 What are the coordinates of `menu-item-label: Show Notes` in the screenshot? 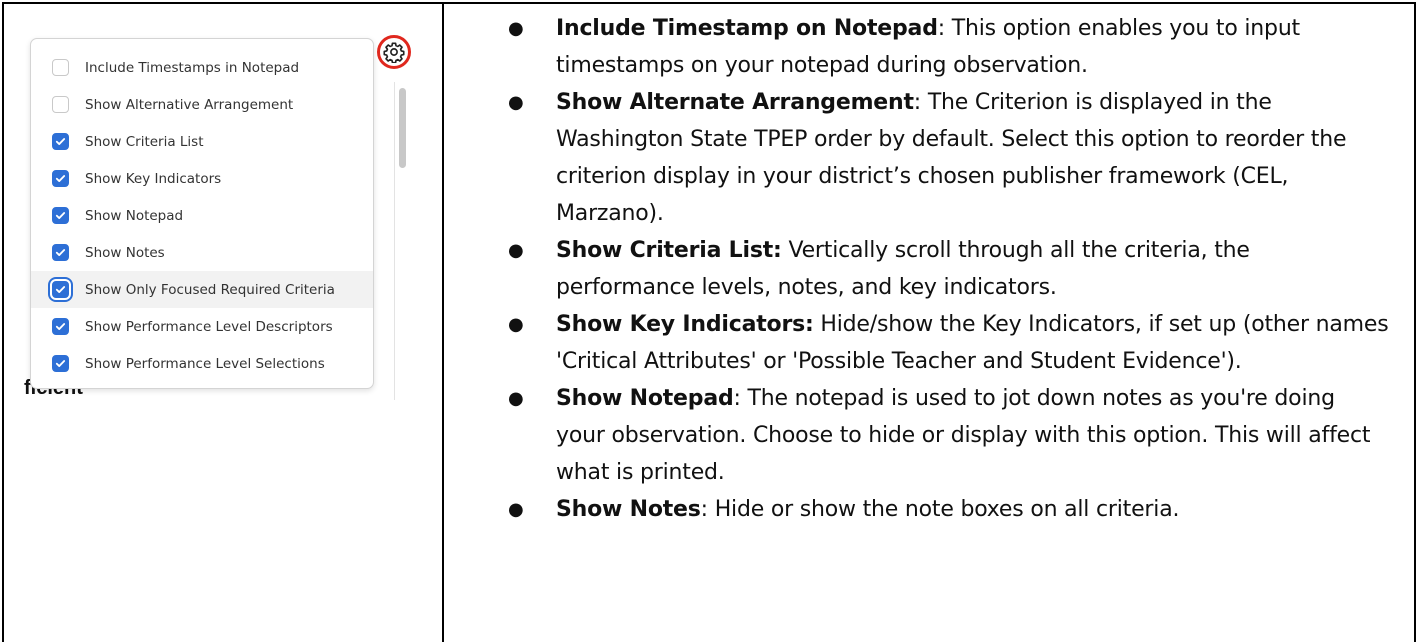 It's located at (125, 252).